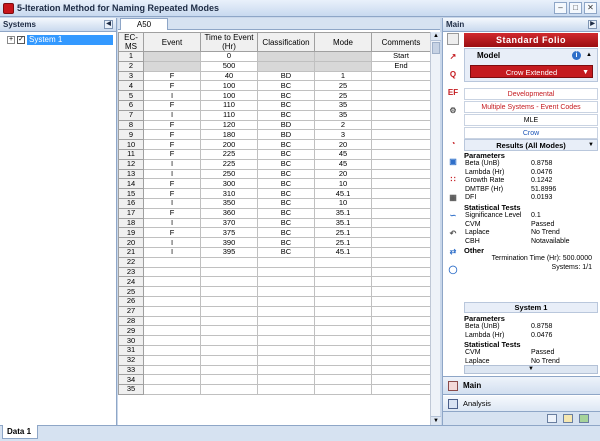  Describe the element at coordinates (131, 135) in the screenshot. I see `row-number: 9` at that location.